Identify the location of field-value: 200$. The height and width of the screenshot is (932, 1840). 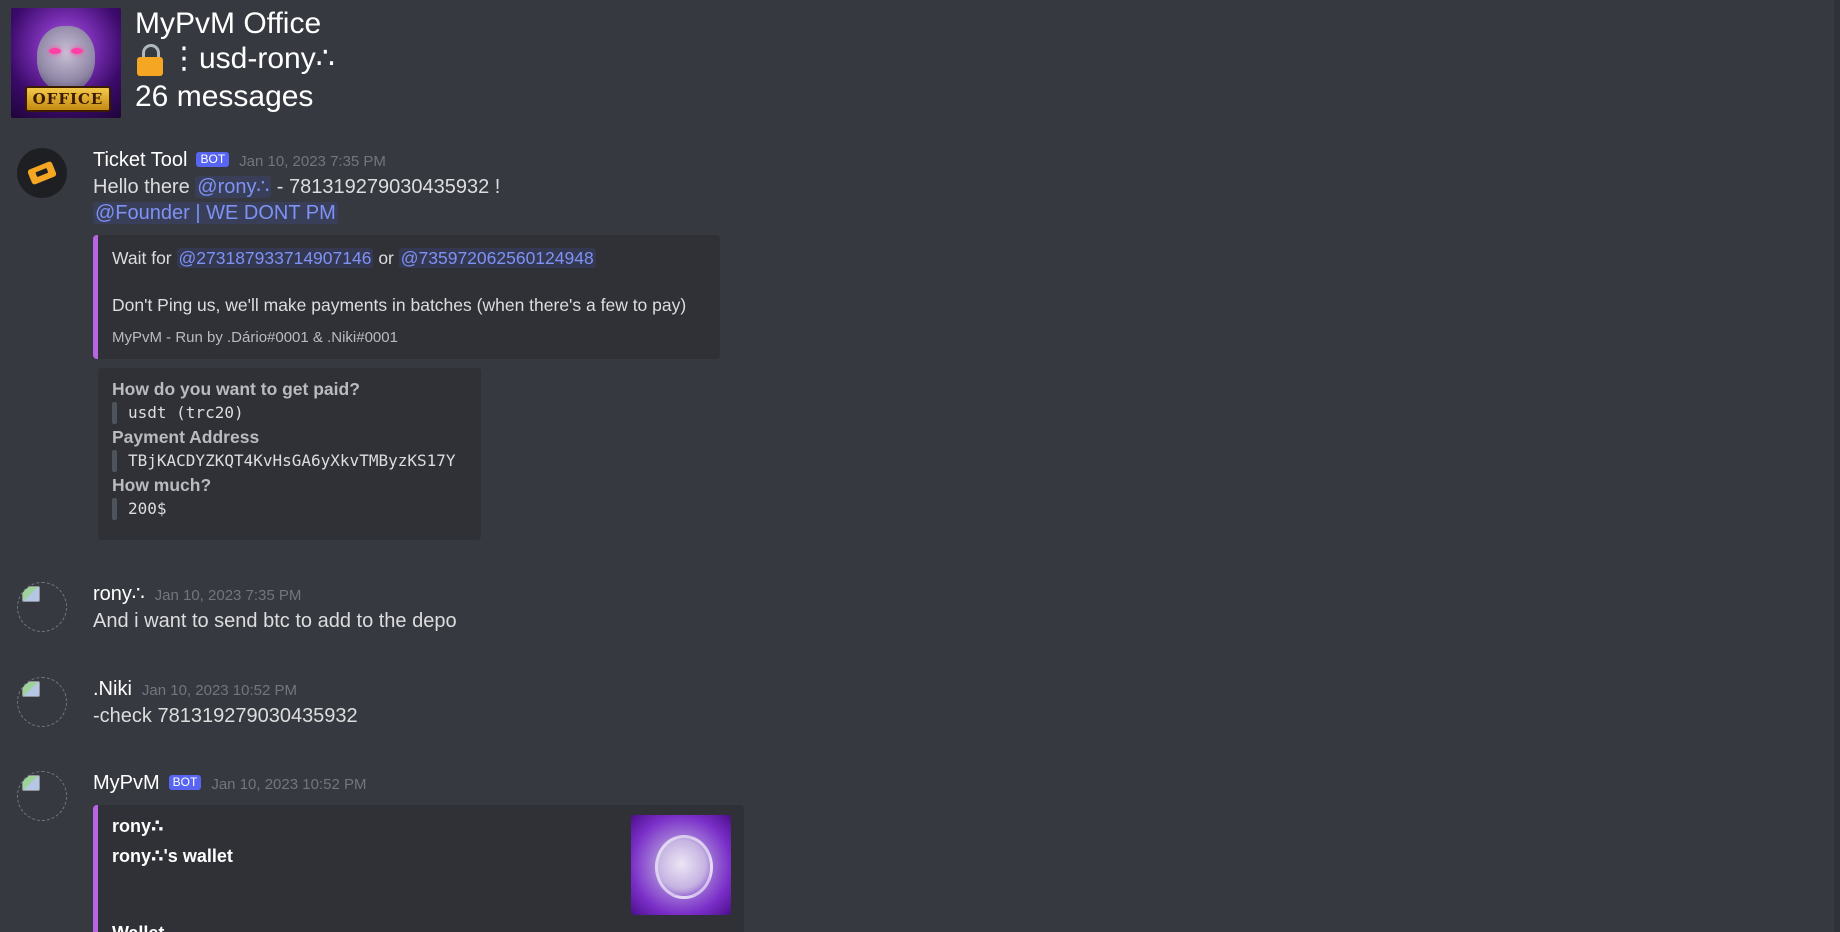
(284, 509).